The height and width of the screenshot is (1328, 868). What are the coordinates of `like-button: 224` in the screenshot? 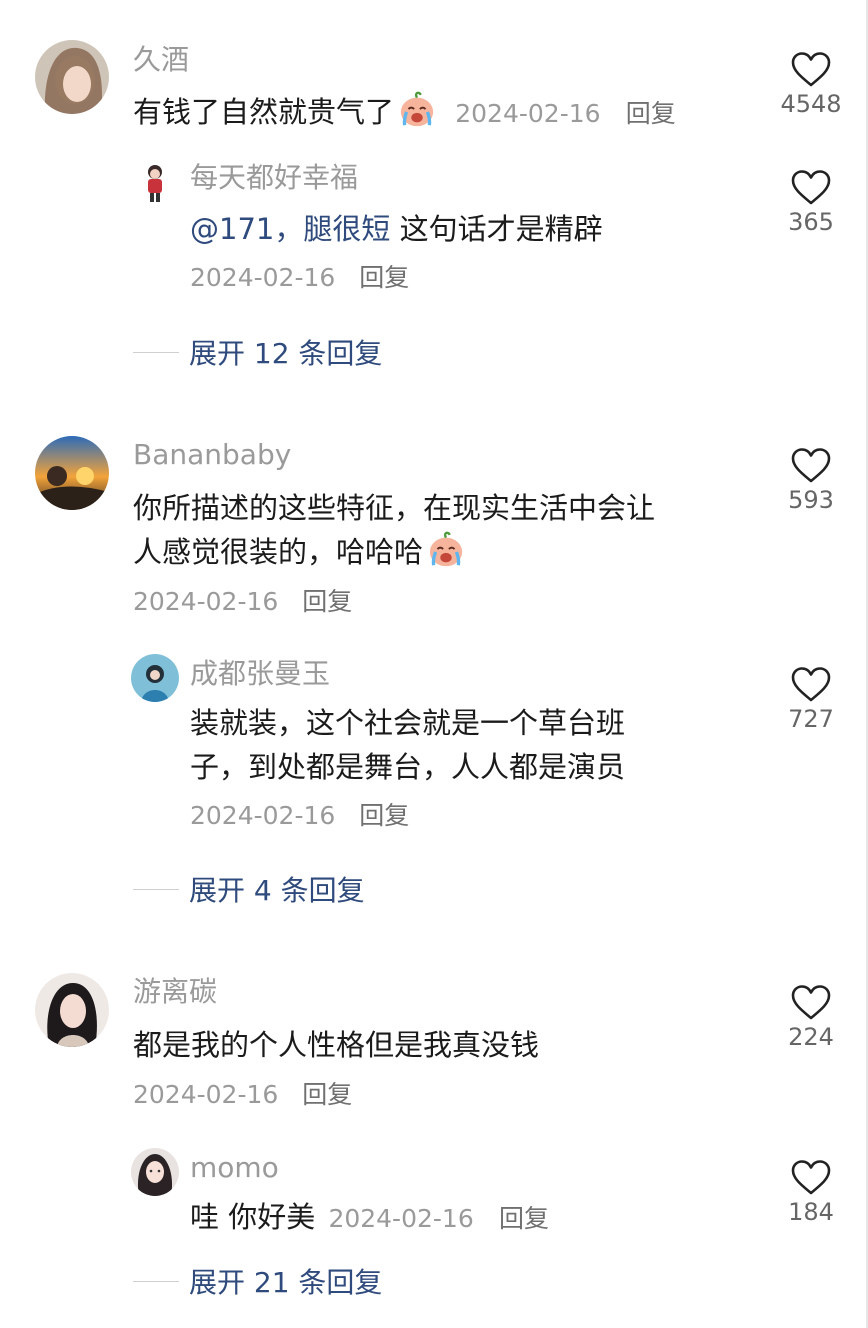 It's located at (811, 1018).